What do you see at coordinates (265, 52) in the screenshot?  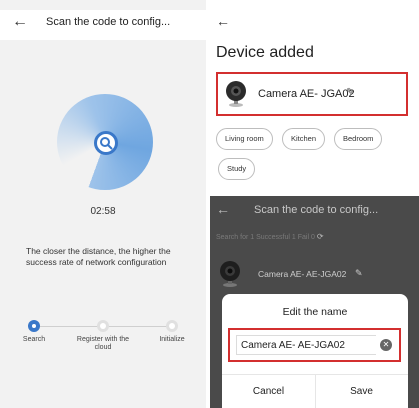 I see `page-title: Device added` at bounding box center [265, 52].